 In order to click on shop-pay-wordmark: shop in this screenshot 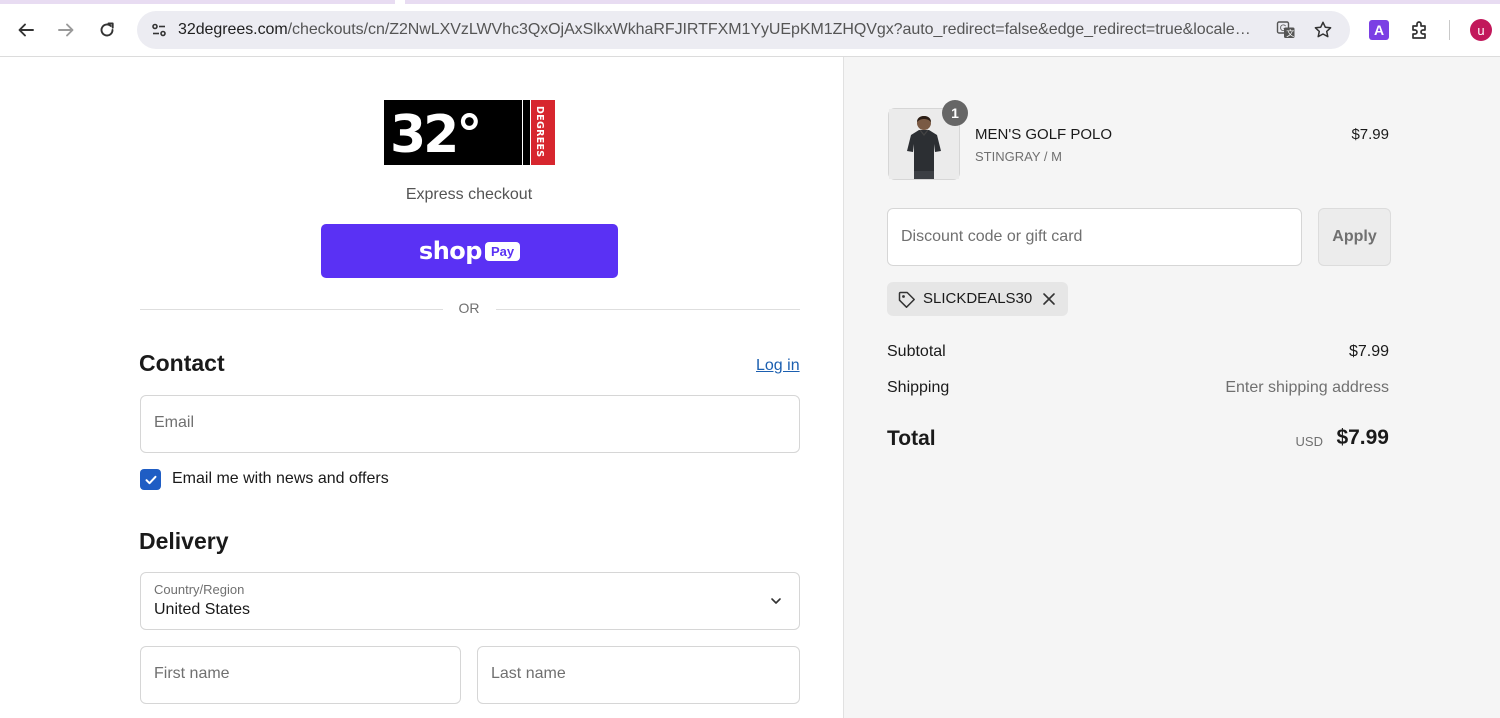, I will do `click(450, 251)`.